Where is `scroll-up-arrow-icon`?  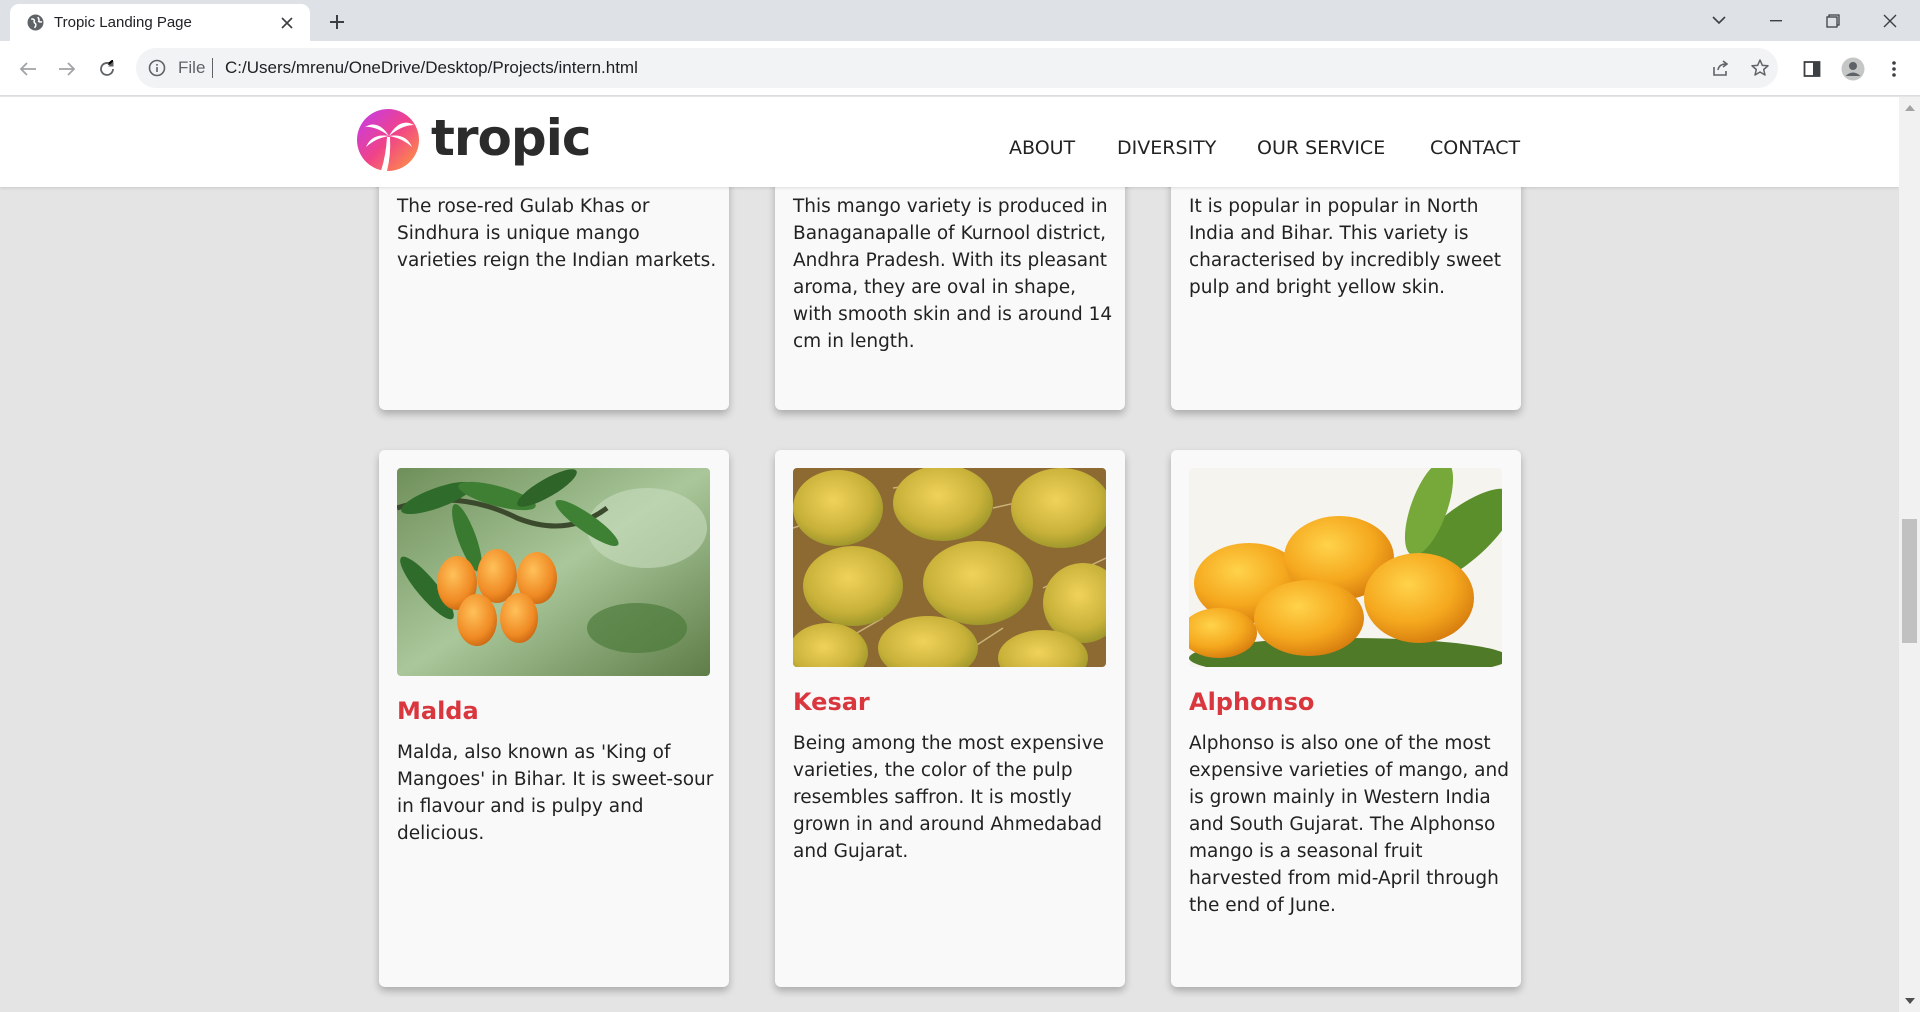 scroll-up-arrow-icon is located at coordinates (1910, 108).